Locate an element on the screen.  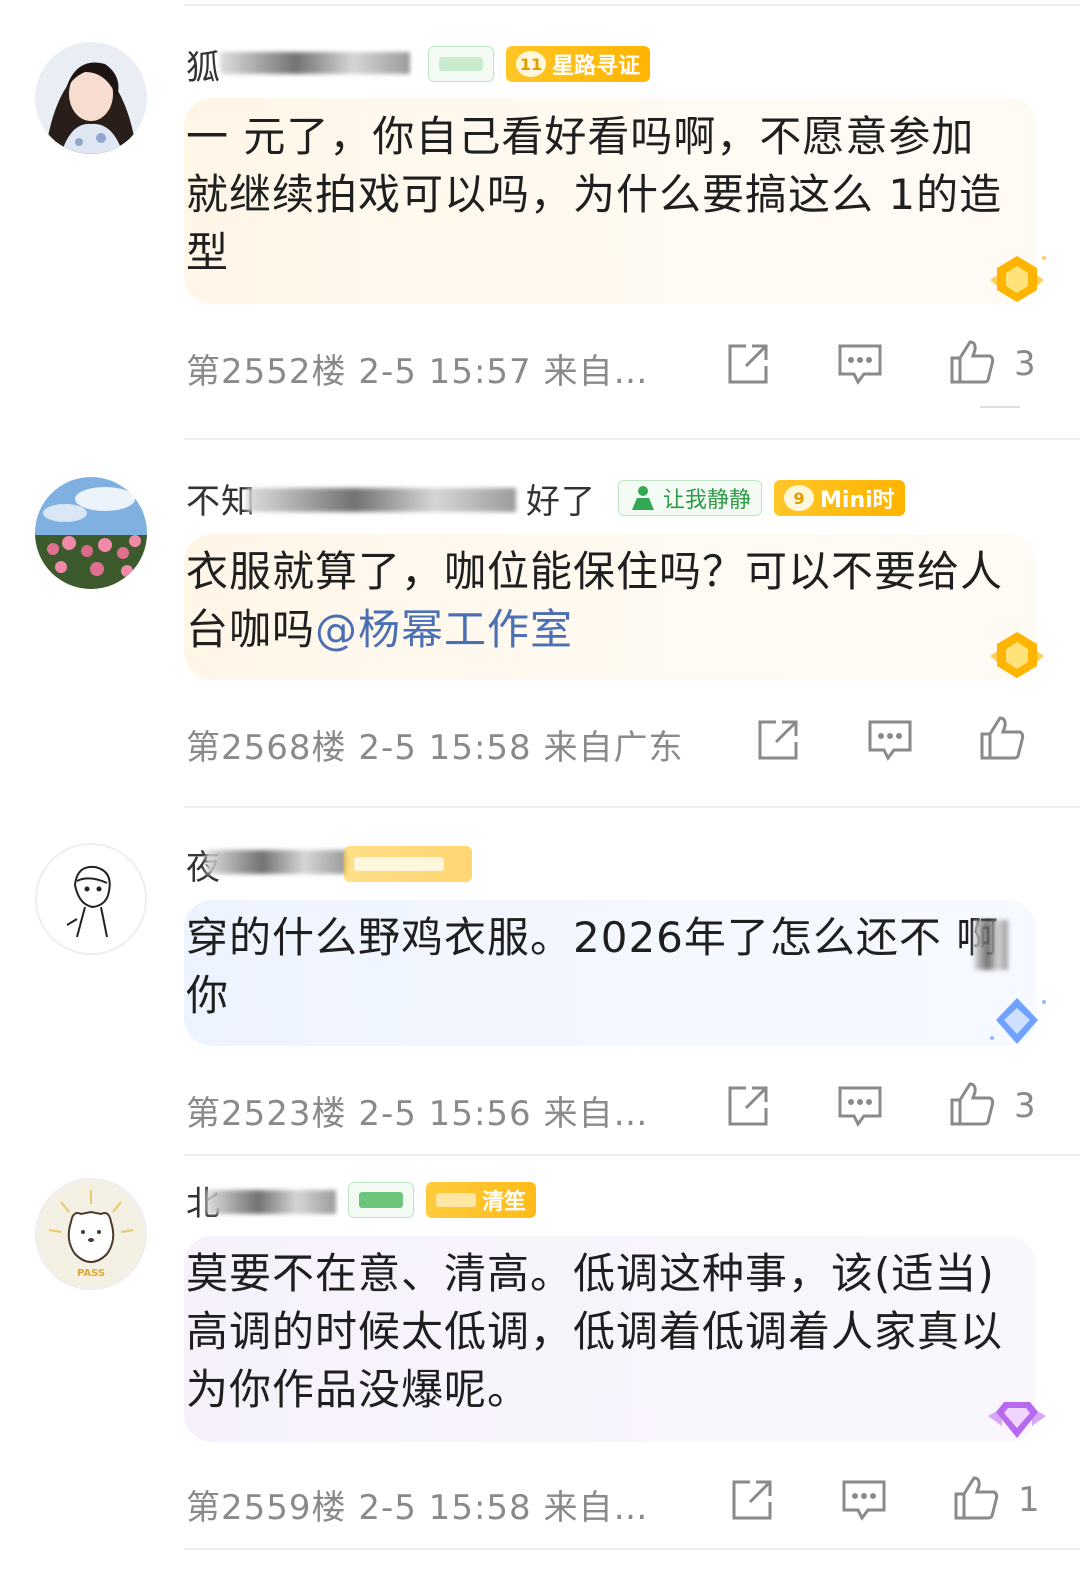
blue-medal-icon is located at coordinates (1018, 1021).